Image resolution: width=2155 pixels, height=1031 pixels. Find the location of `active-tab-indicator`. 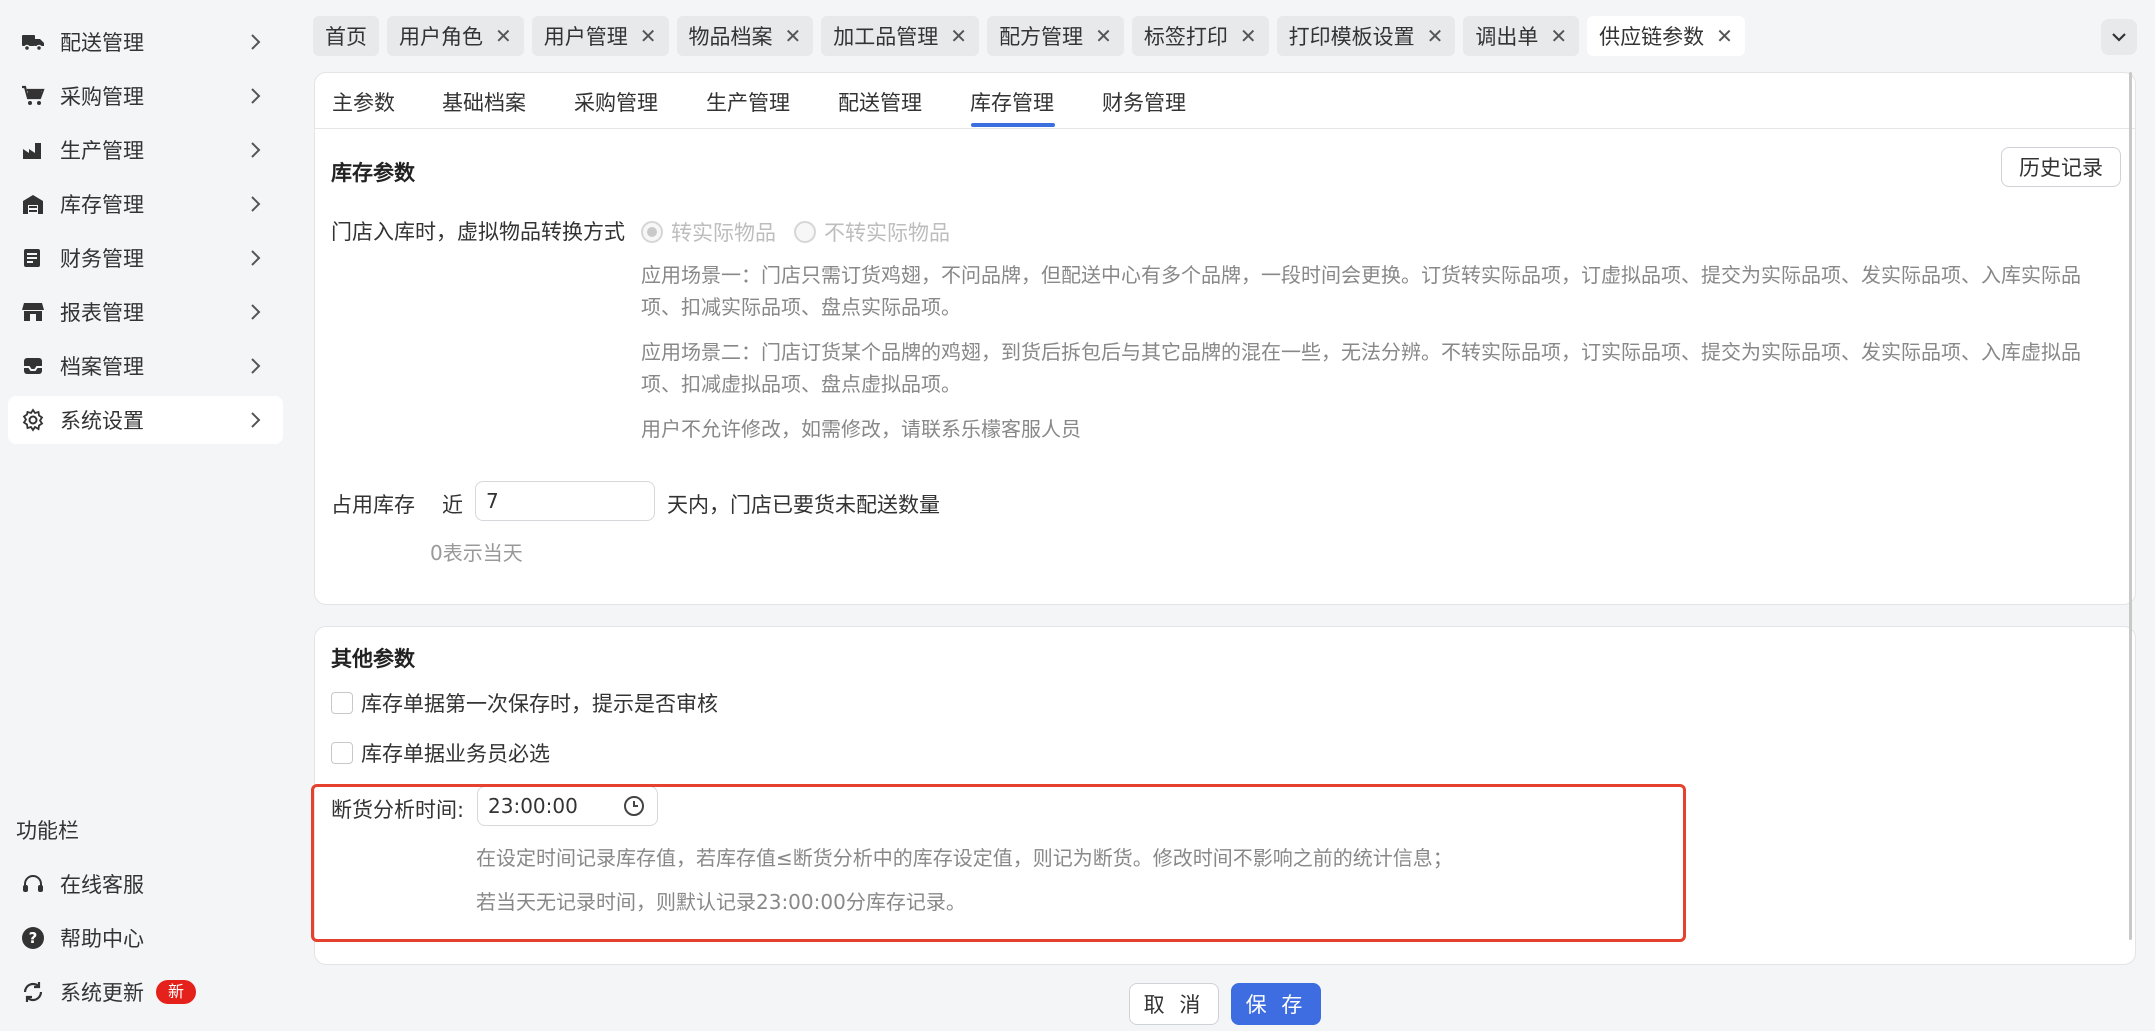

active-tab-indicator is located at coordinates (1013, 125).